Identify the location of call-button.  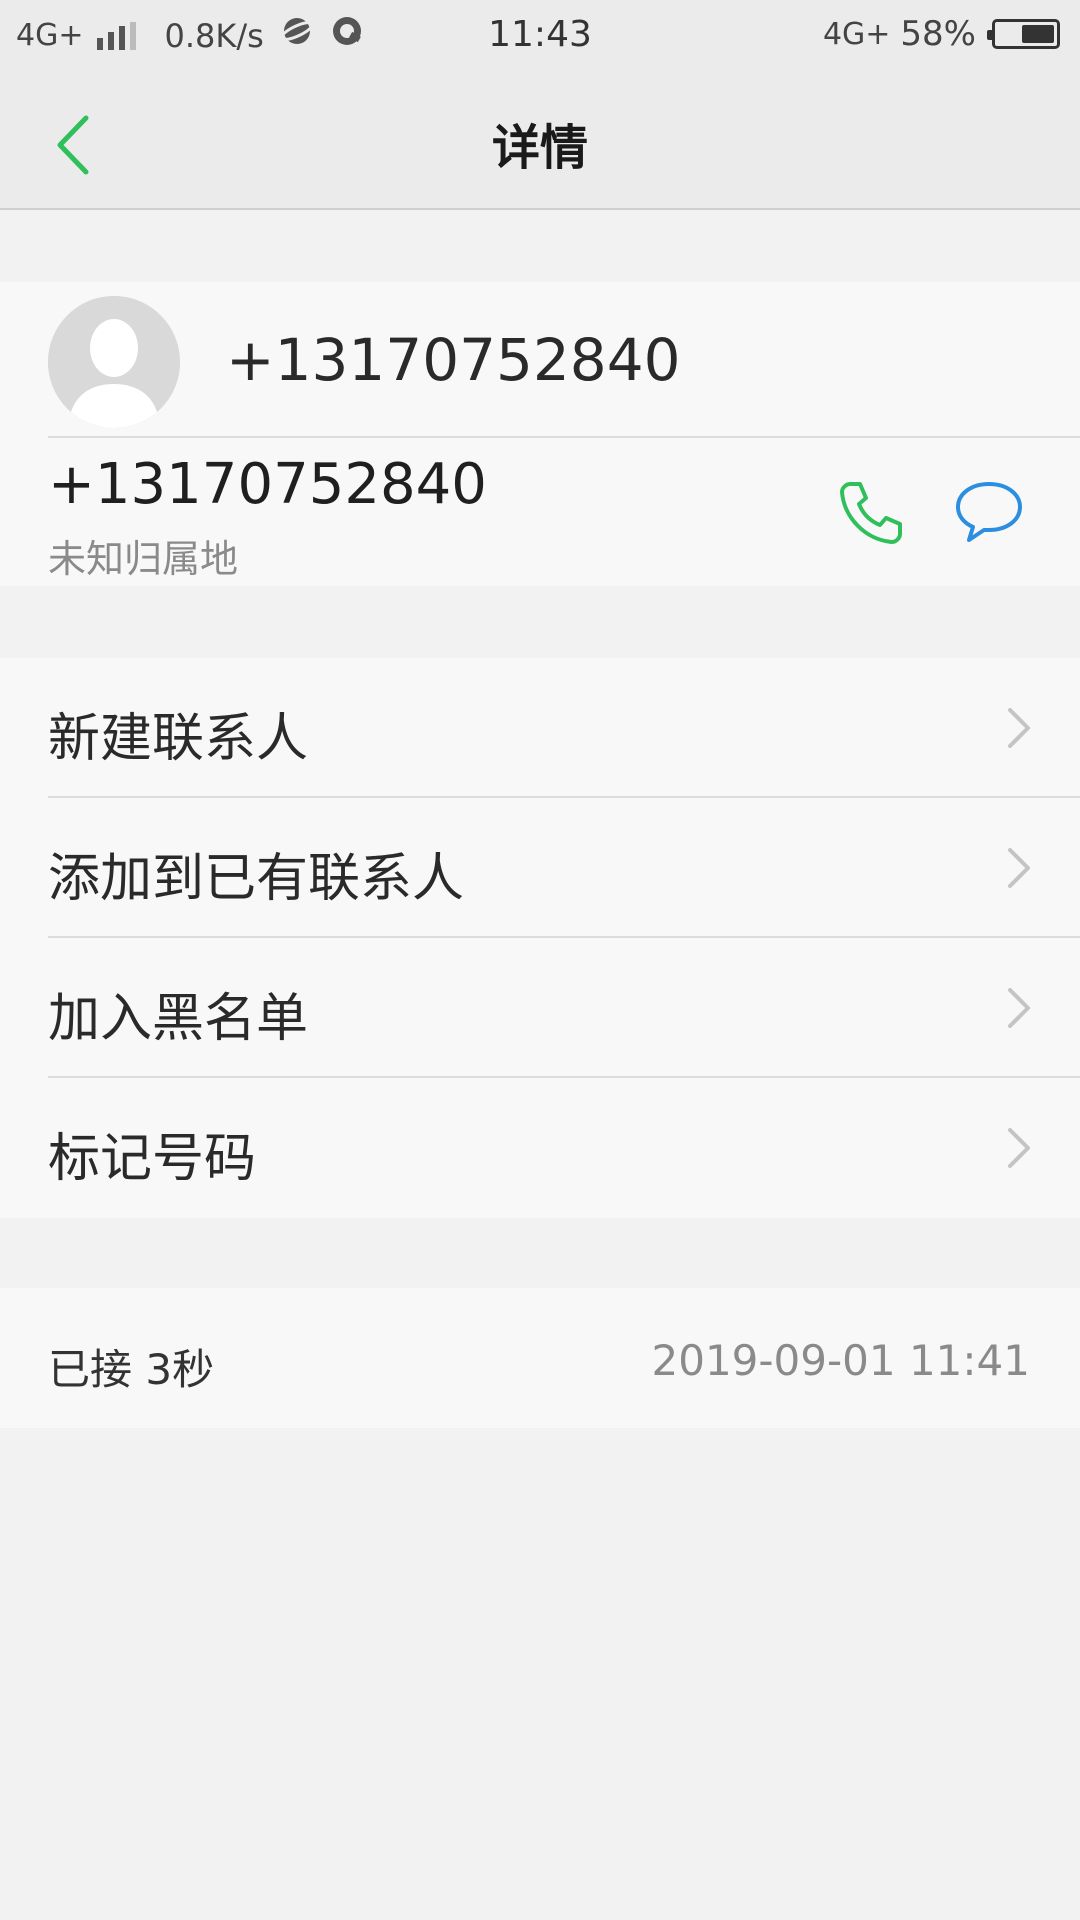
(871, 513).